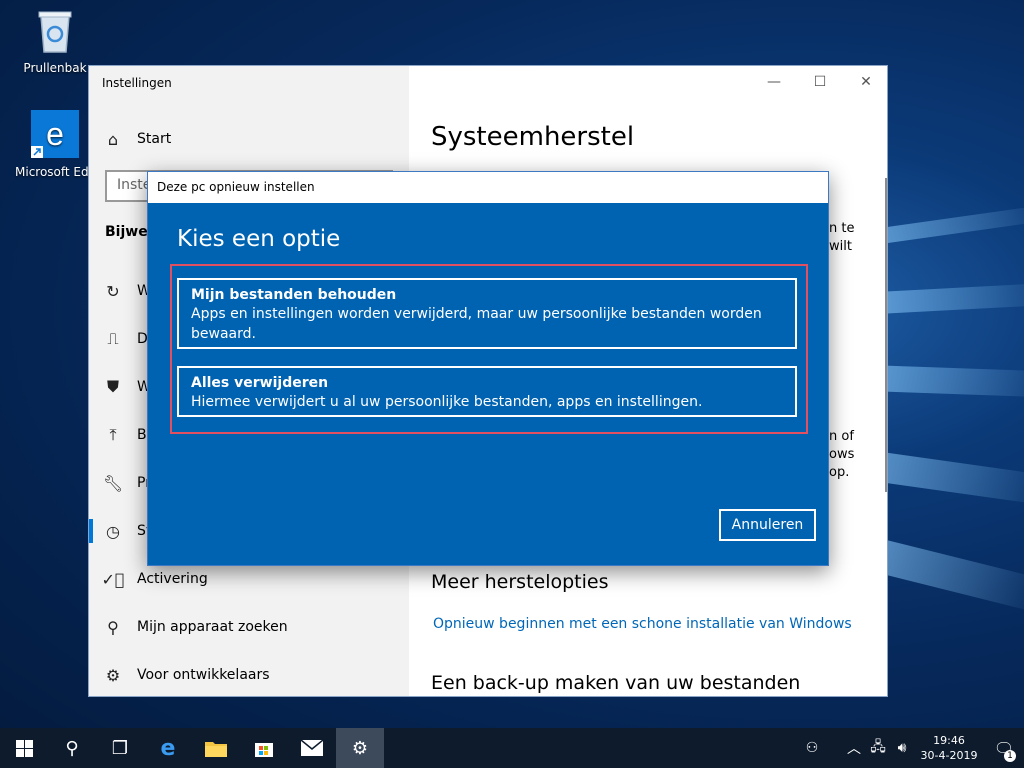 The image size is (1024, 768). I want to click on nav-item-label: Mijn apparaat zoeken, so click(212, 627).